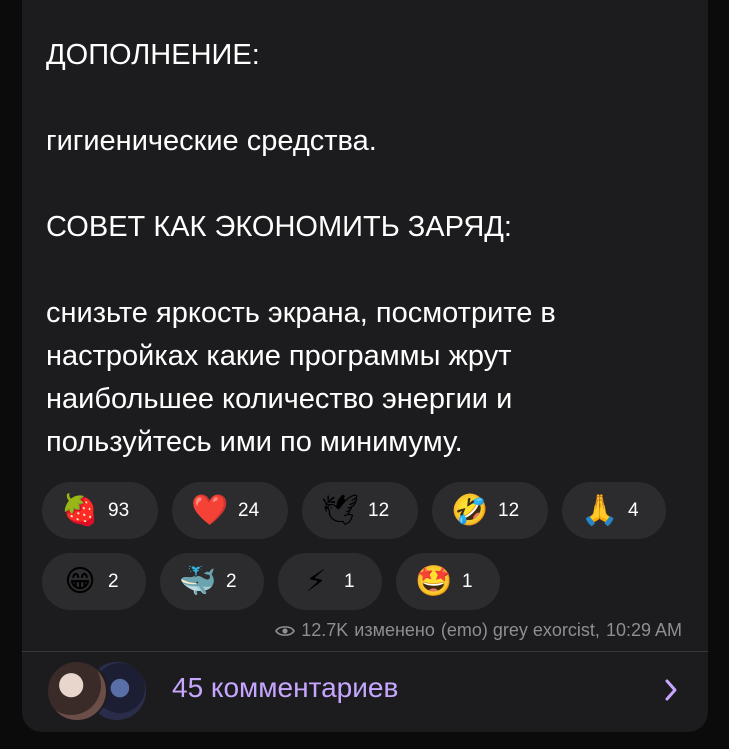  What do you see at coordinates (100, 510) in the screenshot?
I see `reaction-strawberry: 🍓 93` at bounding box center [100, 510].